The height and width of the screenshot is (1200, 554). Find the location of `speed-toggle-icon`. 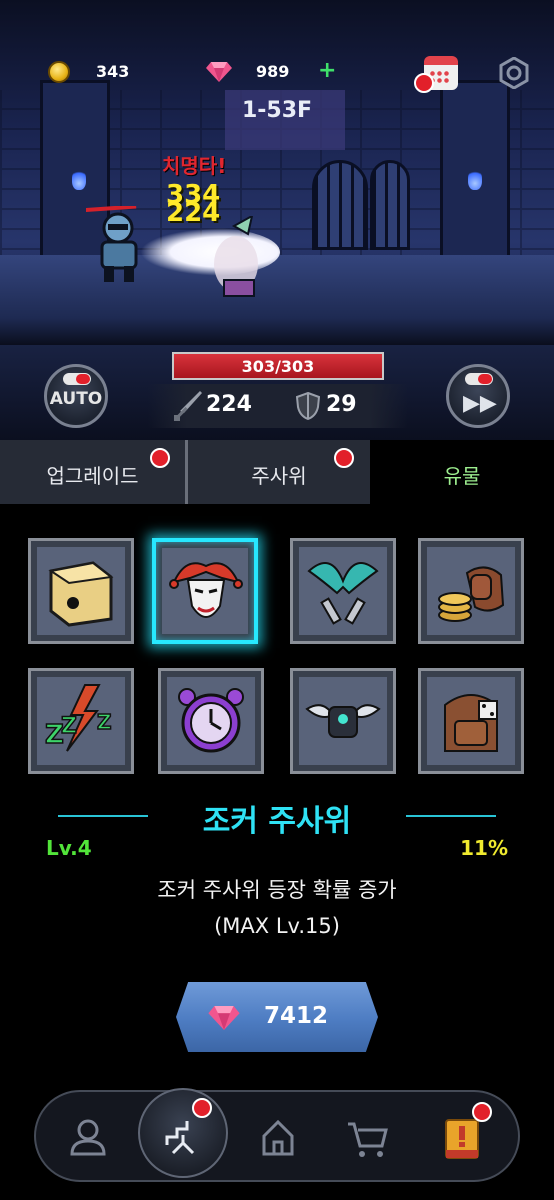

speed-toggle-icon is located at coordinates (479, 379).